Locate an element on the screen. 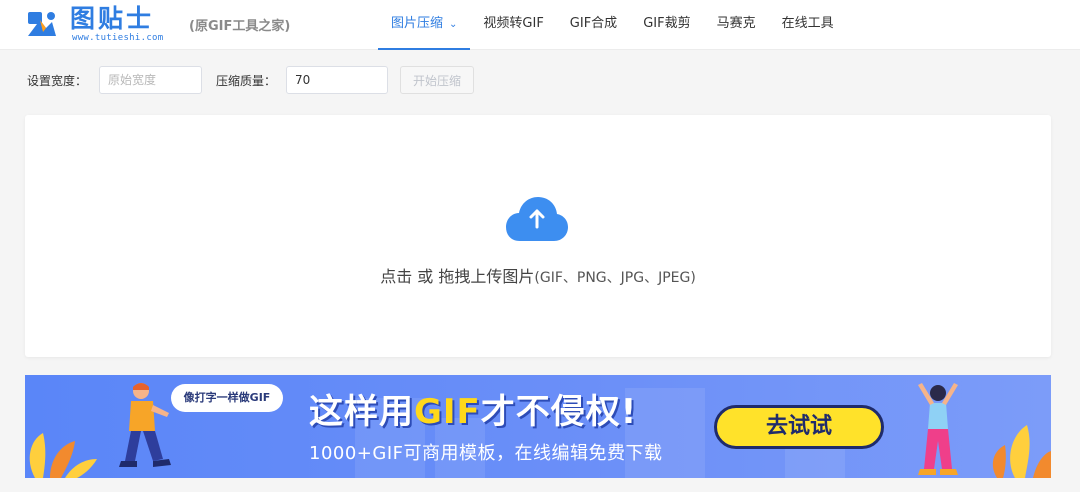 The image size is (1080, 492). nav-item-label: 图片压缩 is located at coordinates (417, 23).